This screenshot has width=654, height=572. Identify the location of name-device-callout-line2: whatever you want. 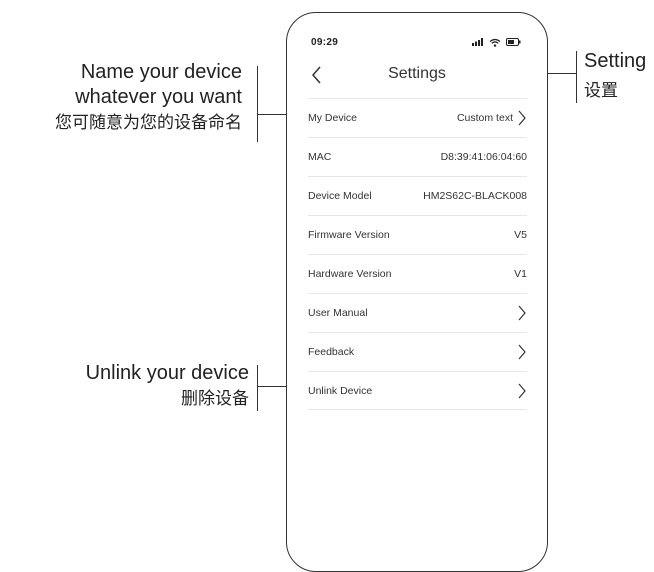
(158, 97).